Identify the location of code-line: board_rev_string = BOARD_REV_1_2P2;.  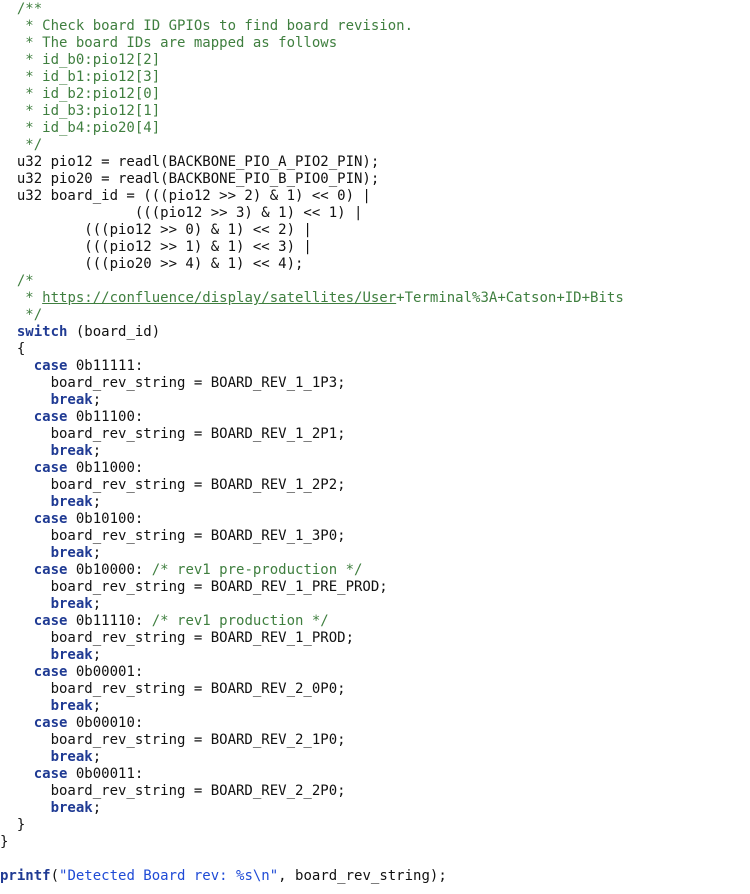
(312, 485).